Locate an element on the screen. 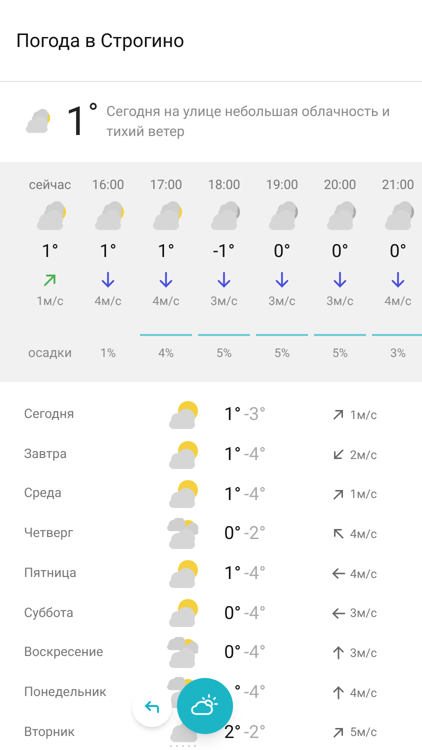  day-label: Воскресение is located at coordinates (64, 653).